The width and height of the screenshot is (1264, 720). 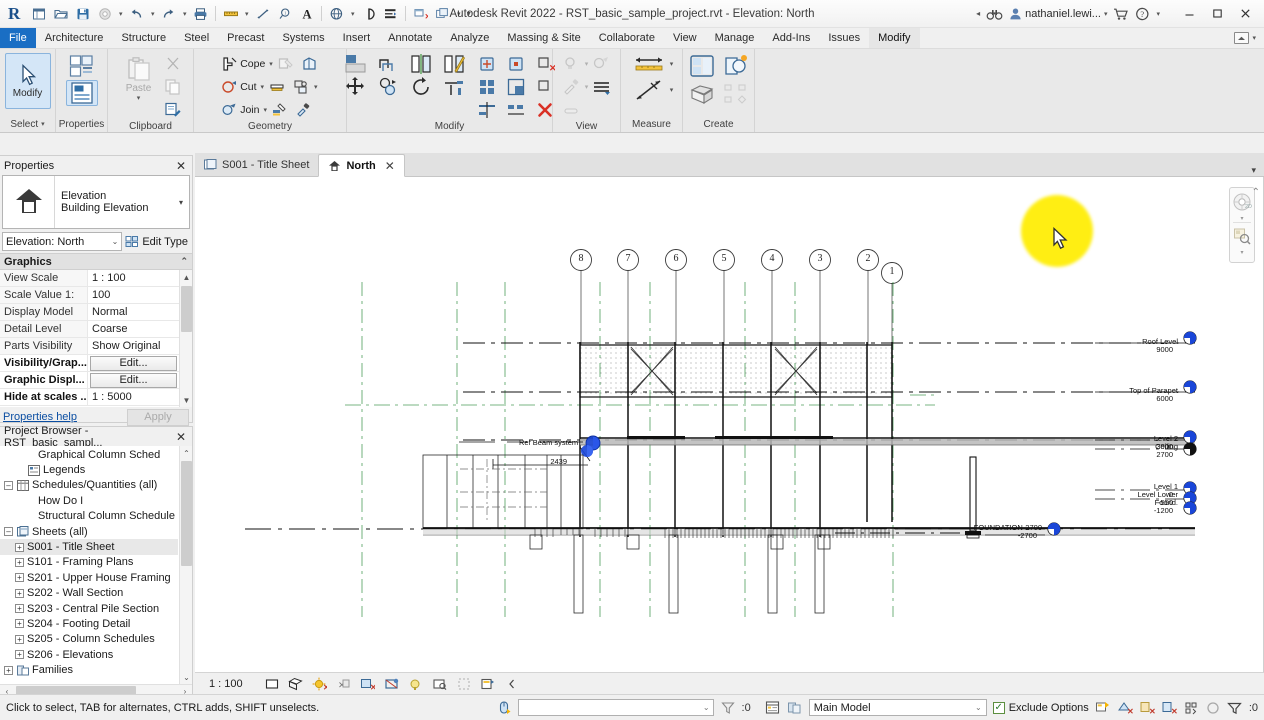 What do you see at coordinates (238, 86) in the screenshot?
I see `cut-geometry-button: Cut` at bounding box center [238, 86].